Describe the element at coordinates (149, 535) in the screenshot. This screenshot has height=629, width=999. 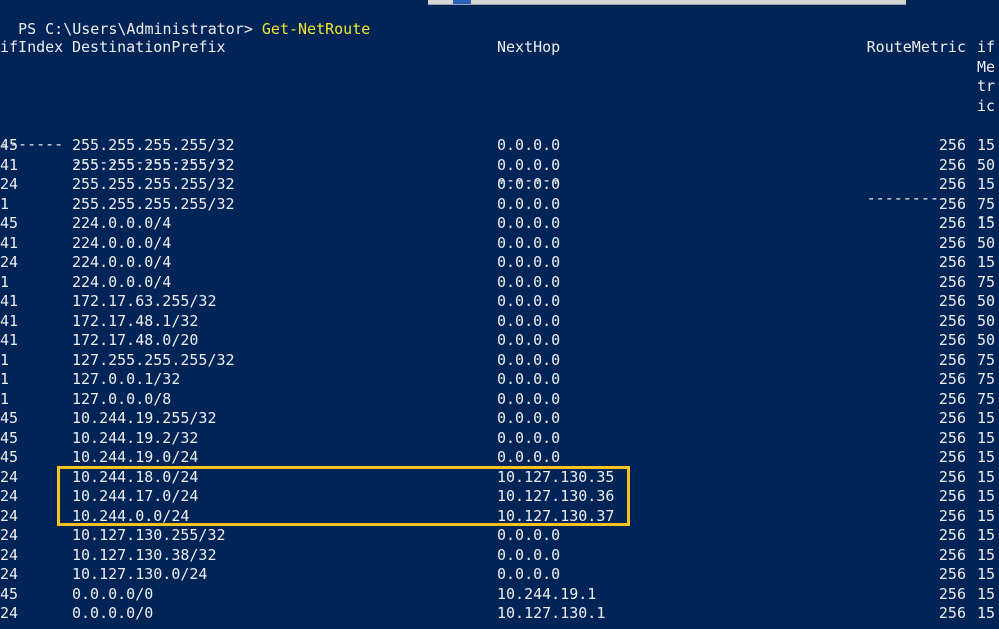
I see `cell-destination: 10.127.130.255/32` at that location.